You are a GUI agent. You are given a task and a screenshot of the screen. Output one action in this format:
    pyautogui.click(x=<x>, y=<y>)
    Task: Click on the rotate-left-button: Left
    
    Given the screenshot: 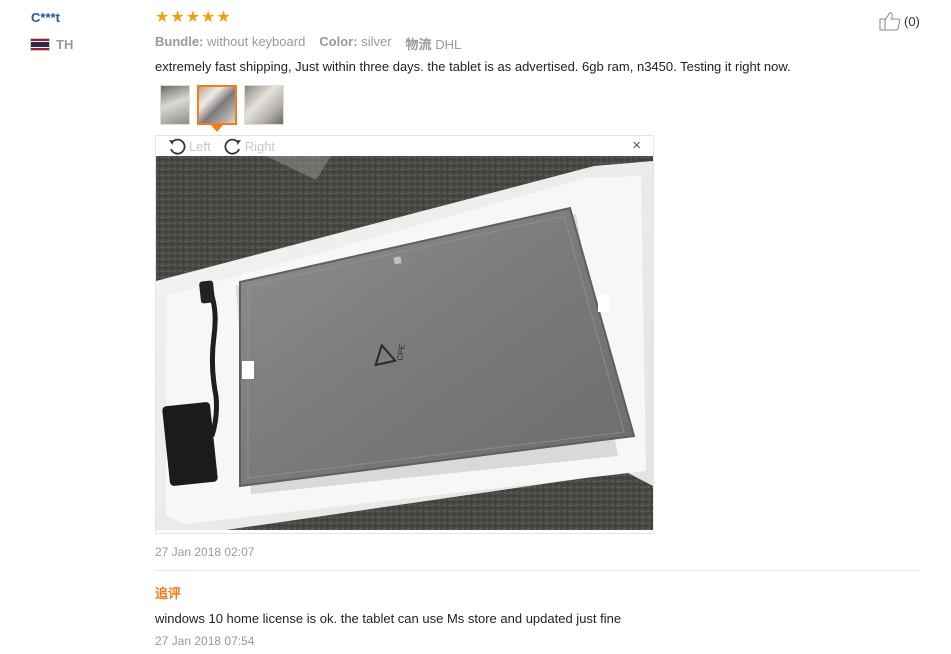 What is the action you would take?
    pyautogui.click(x=189, y=146)
    